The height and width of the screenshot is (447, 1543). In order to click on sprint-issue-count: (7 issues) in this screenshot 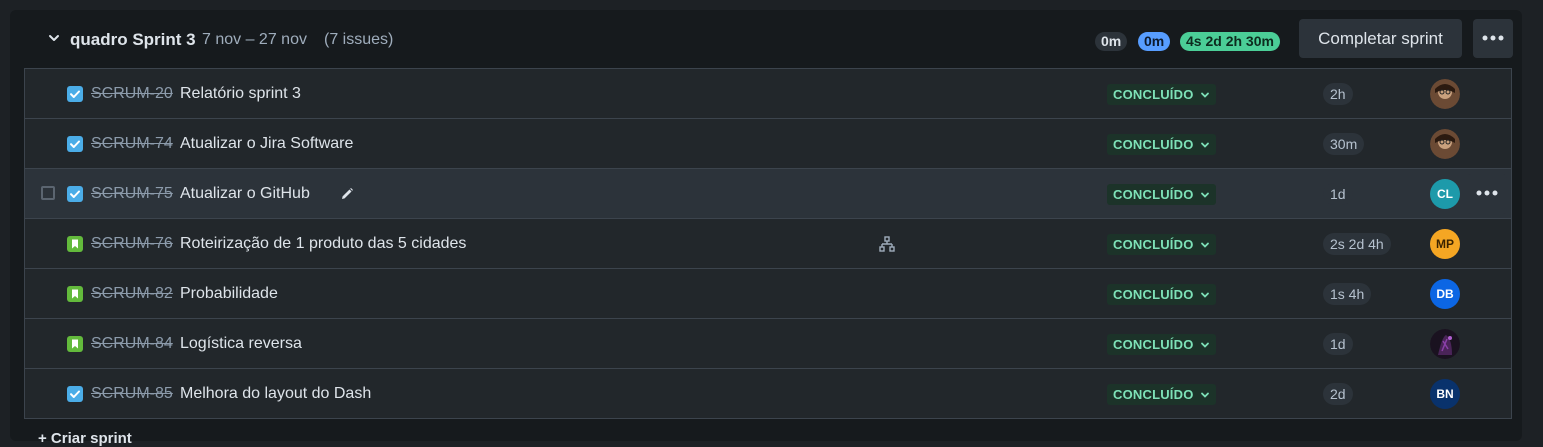, I will do `click(359, 39)`.